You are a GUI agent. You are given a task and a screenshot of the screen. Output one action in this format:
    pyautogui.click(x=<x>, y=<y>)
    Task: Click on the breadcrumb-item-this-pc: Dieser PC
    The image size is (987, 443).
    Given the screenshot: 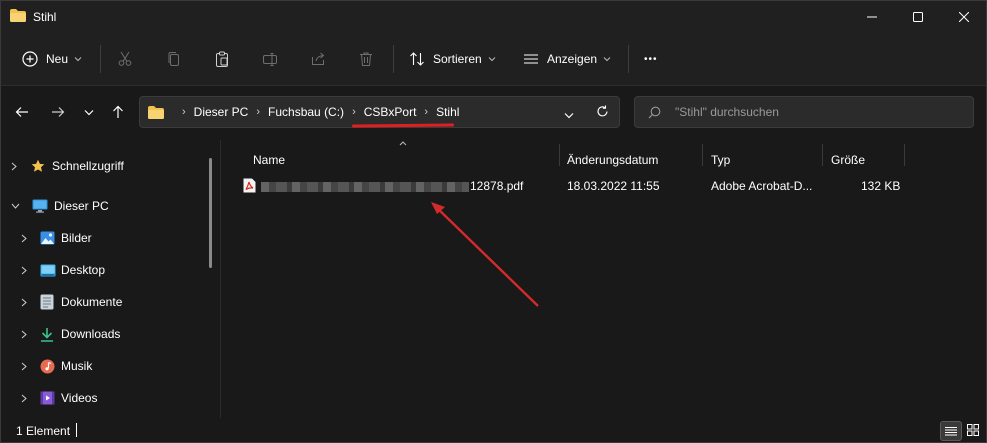 What is the action you would take?
    pyautogui.click(x=221, y=112)
    